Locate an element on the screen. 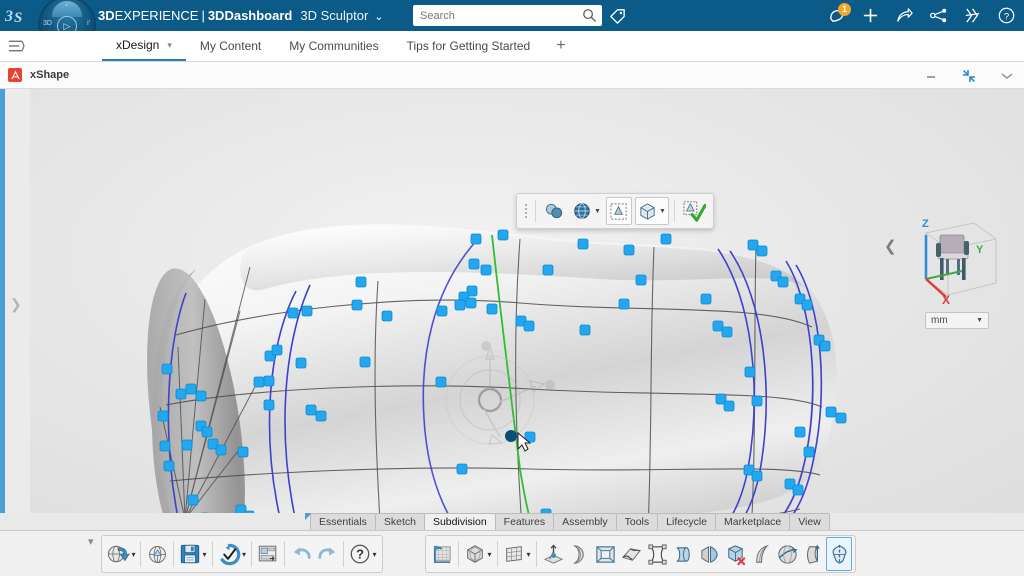 This screenshot has height=576, width=1024. open-from-3dspace-button: ▾ is located at coordinates (121, 554).